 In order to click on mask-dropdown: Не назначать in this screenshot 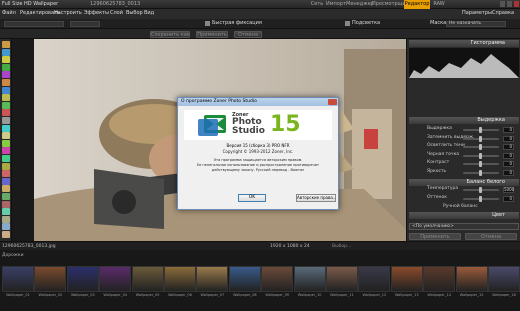, I will do `click(476, 24)`.